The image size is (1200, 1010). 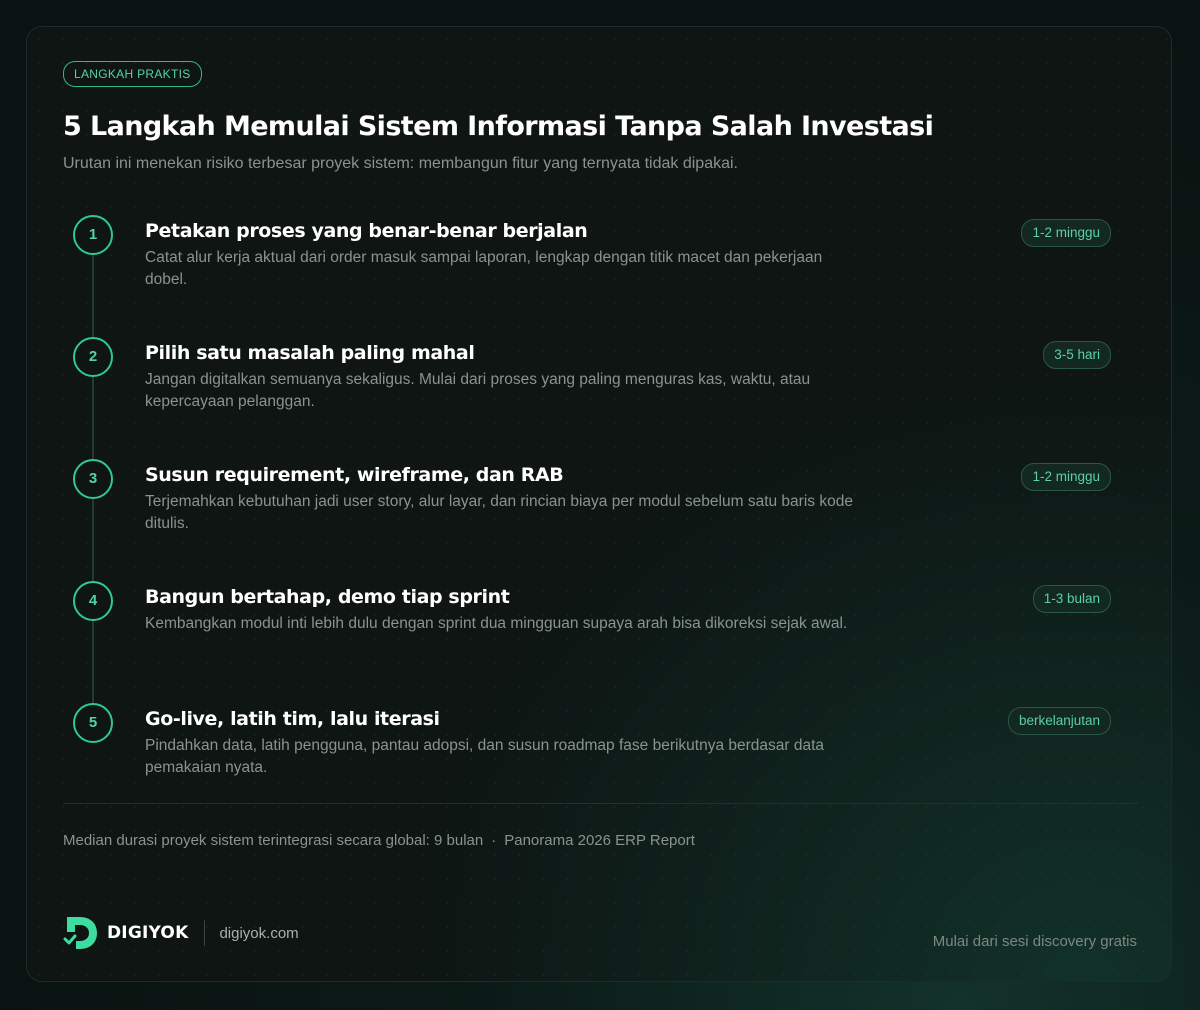 What do you see at coordinates (601, 803) in the screenshot?
I see `divider` at bounding box center [601, 803].